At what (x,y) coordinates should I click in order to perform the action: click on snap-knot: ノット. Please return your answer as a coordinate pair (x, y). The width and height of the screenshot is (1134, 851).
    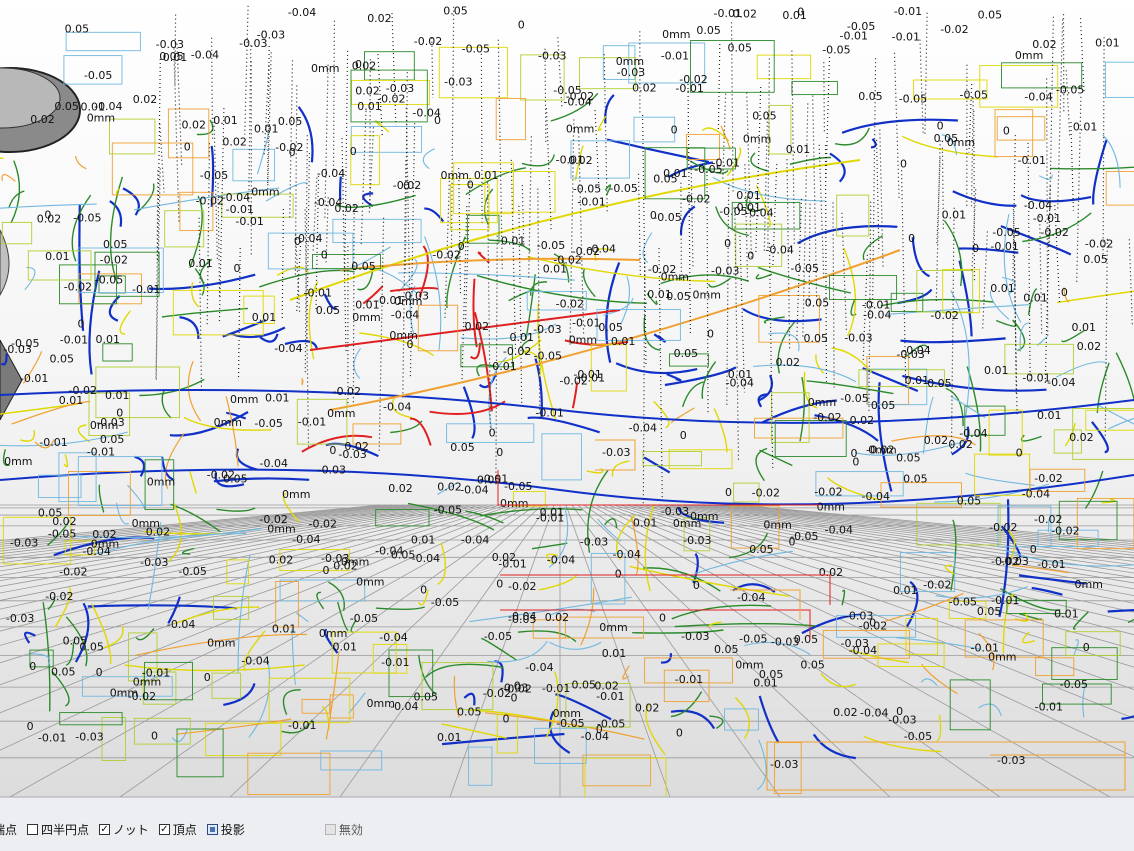
    Looking at the image, I should click on (124, 829).